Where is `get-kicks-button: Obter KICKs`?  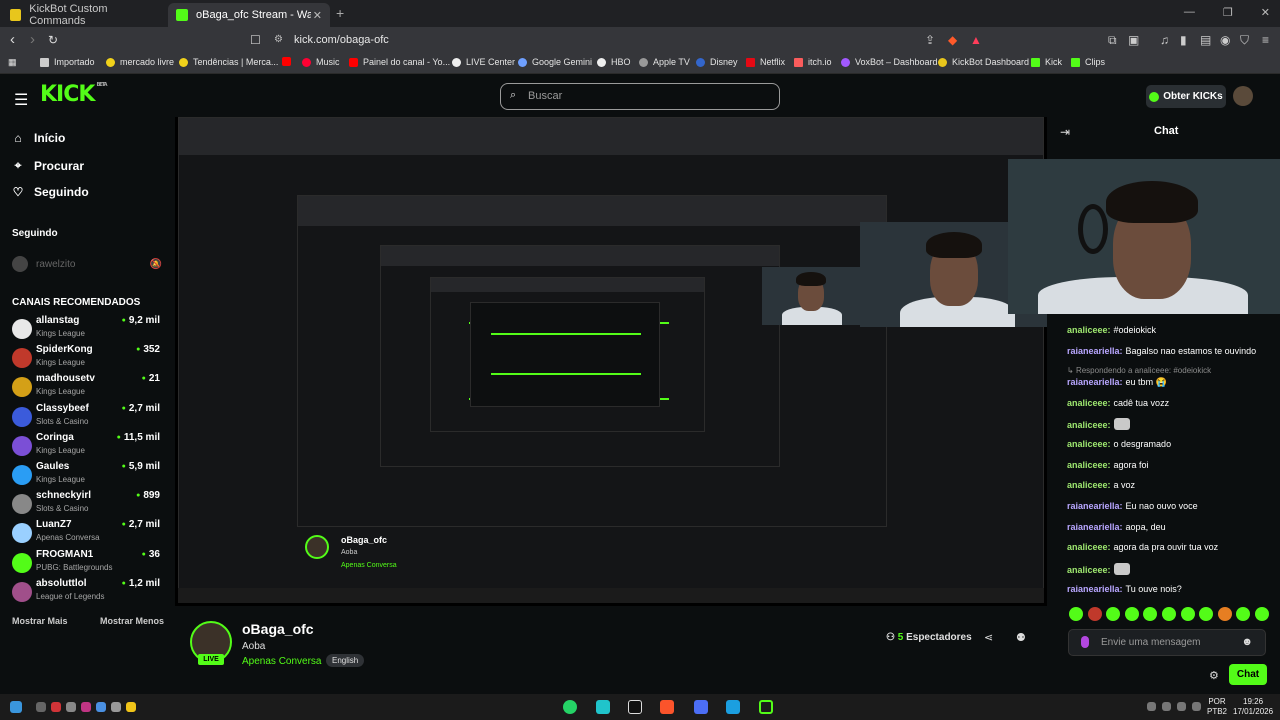 get-kicks-button: Obter KICKs is located at coordinates (1186, 96).